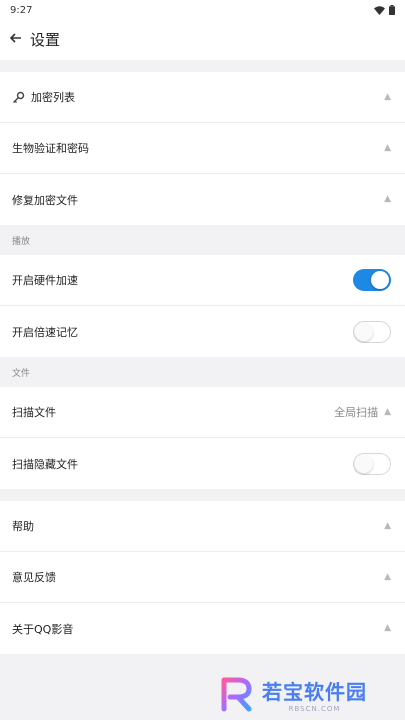 This screenshot has height=720, width=405. What do you see at coordinates (50, 148) in the screenshot?
I see `row-label: 生物验证和密码` at bounding box center [50, 148].